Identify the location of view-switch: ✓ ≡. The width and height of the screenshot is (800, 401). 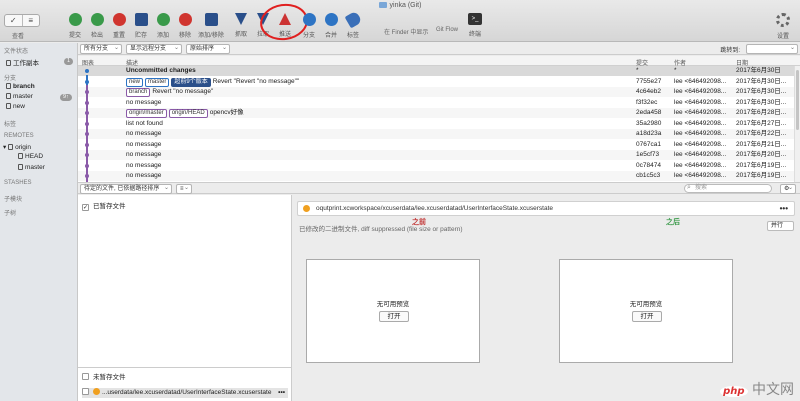
(22, 20).